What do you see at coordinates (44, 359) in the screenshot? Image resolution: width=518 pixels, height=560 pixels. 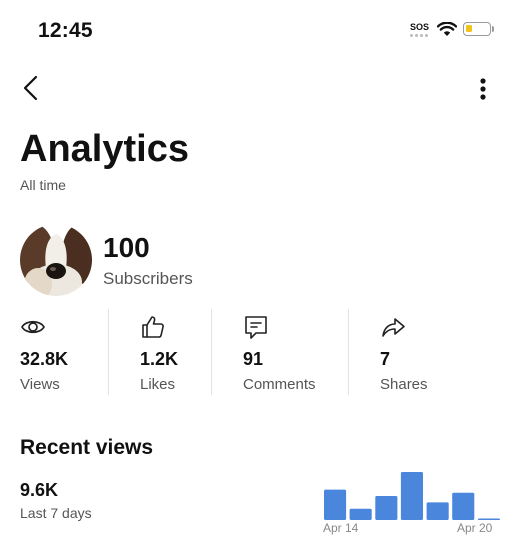 I see `views-value: 32.8K` at bounding box center [44, 359].